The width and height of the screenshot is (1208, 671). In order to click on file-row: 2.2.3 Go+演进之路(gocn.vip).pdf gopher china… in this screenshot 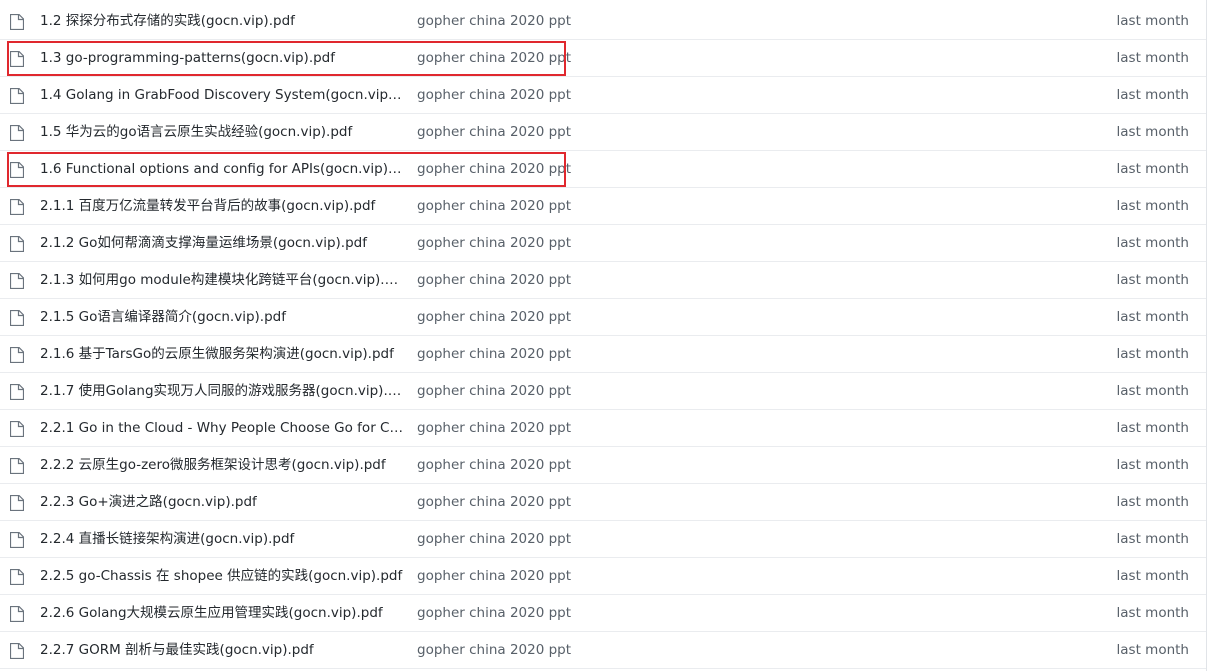, I will do `click(603, 502)`.